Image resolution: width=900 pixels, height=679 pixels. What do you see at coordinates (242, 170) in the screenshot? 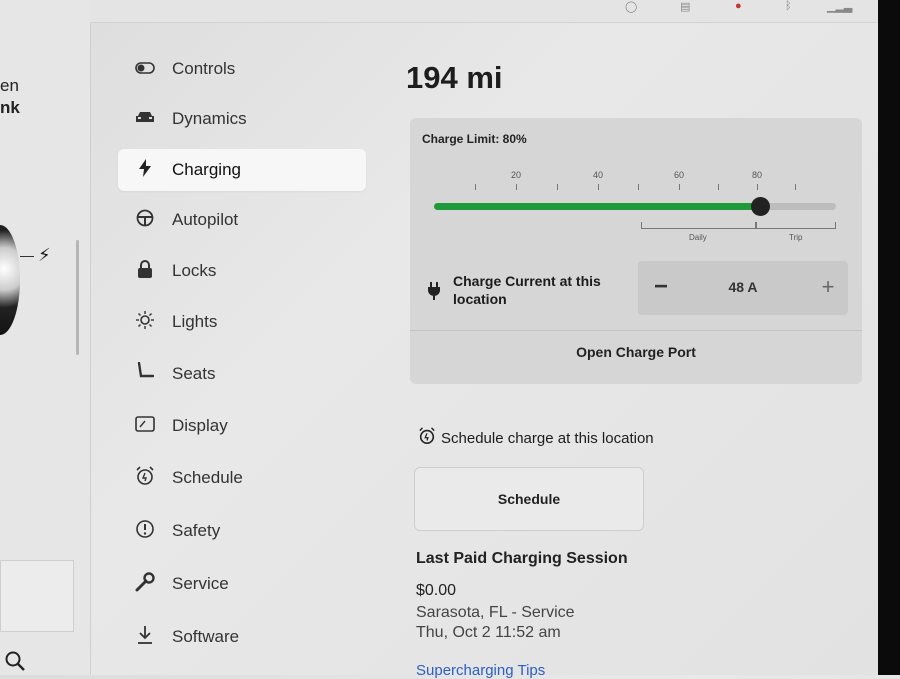
I see `nav-item-charging: Charging` at bounding box center [242, 170].